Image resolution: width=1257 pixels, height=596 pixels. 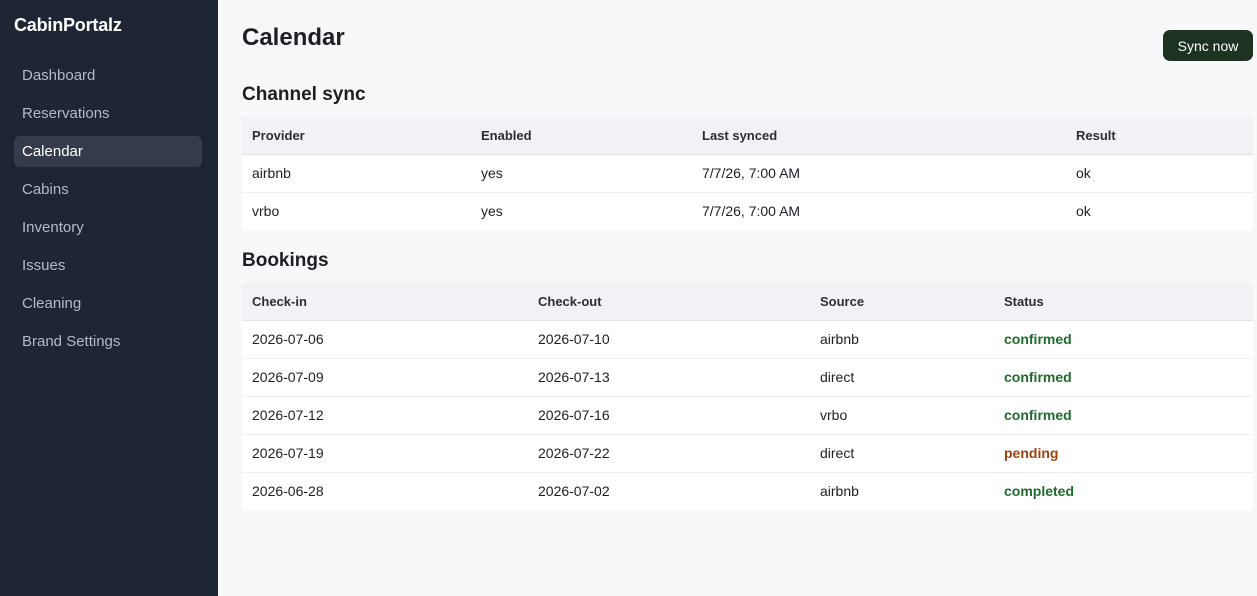 What do you see at coordinates (1123, 302) in the screenshot?
I see `column-header-status: Status` at bounding box center [1123, 302].